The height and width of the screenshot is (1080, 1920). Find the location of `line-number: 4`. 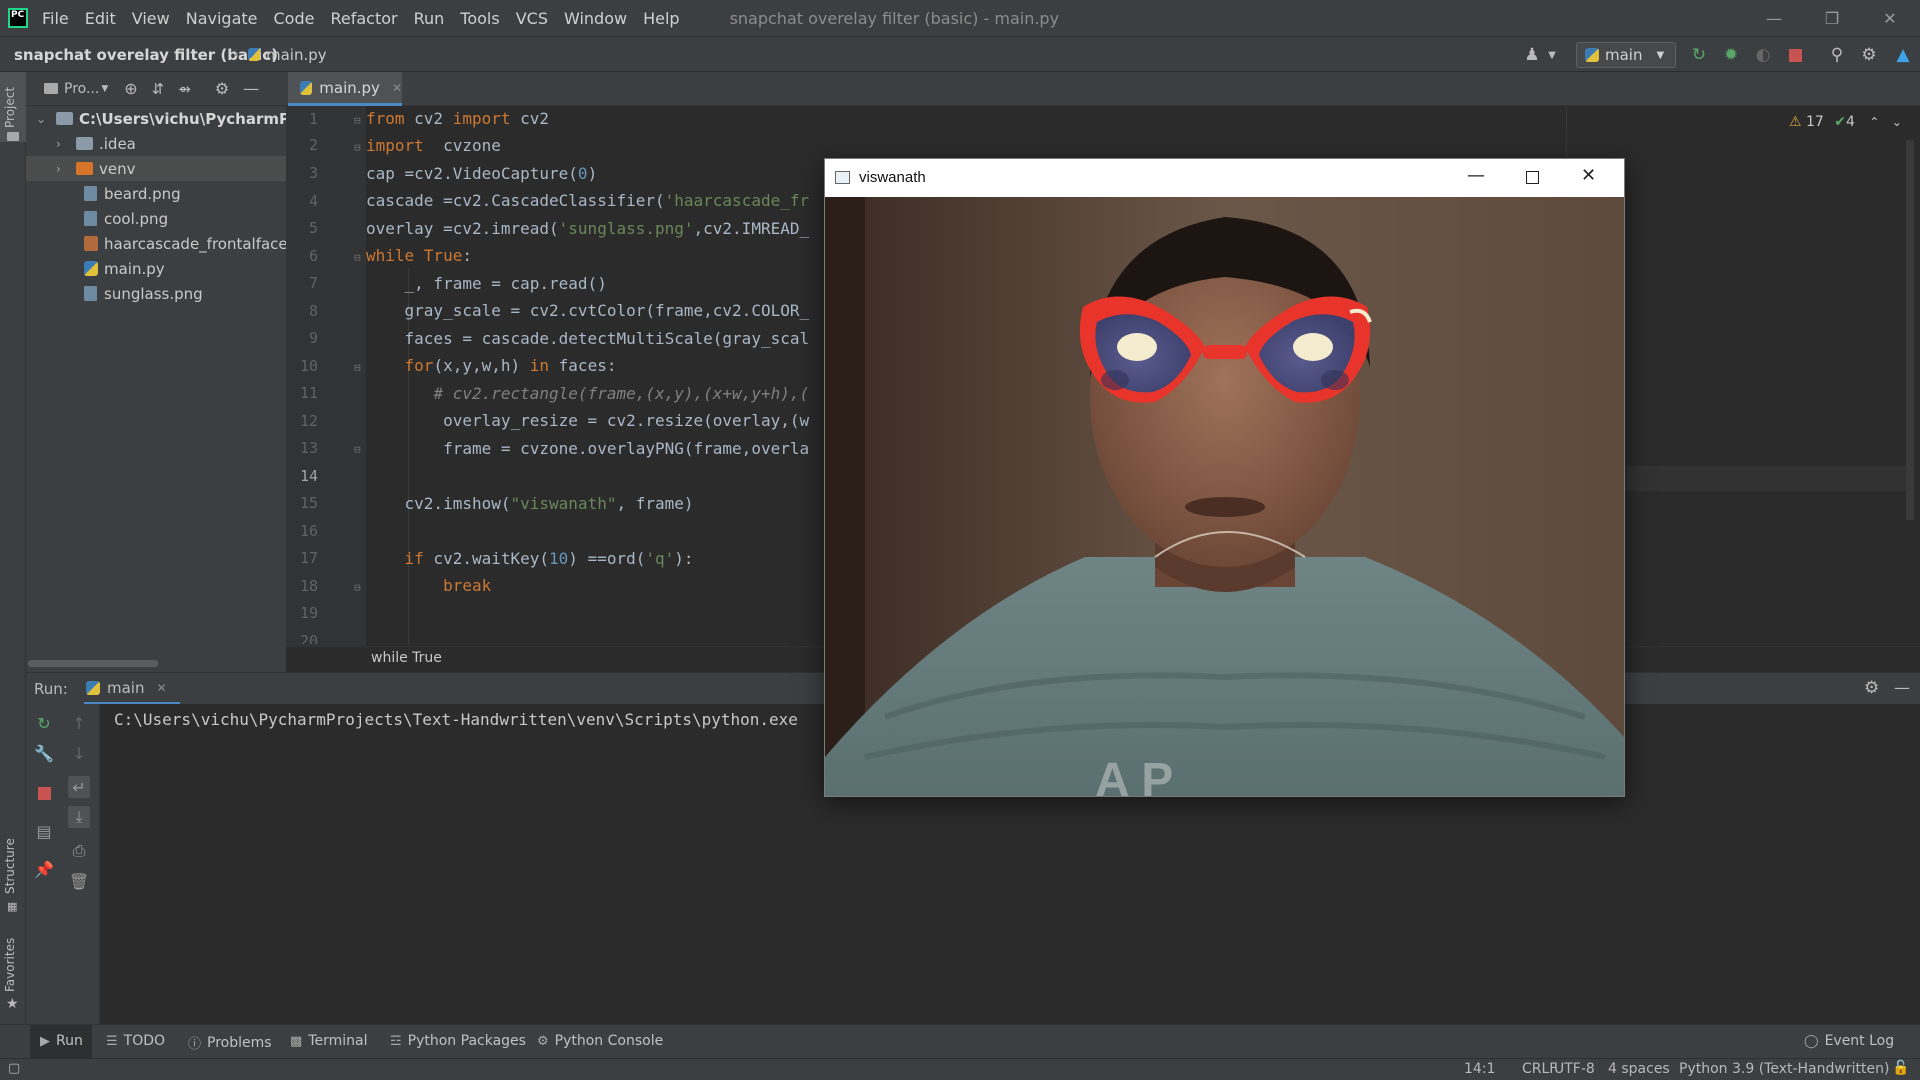

line-number: 4 is located at coordinates (313, 201).